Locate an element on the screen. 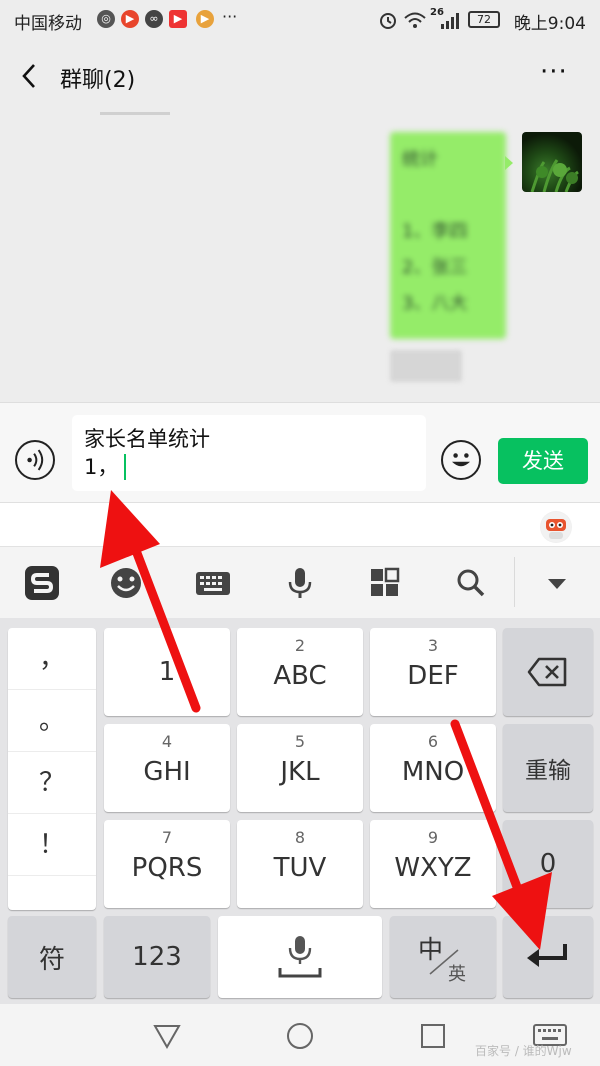  punct-key-comma: ， is located at coordinates (52, 659).